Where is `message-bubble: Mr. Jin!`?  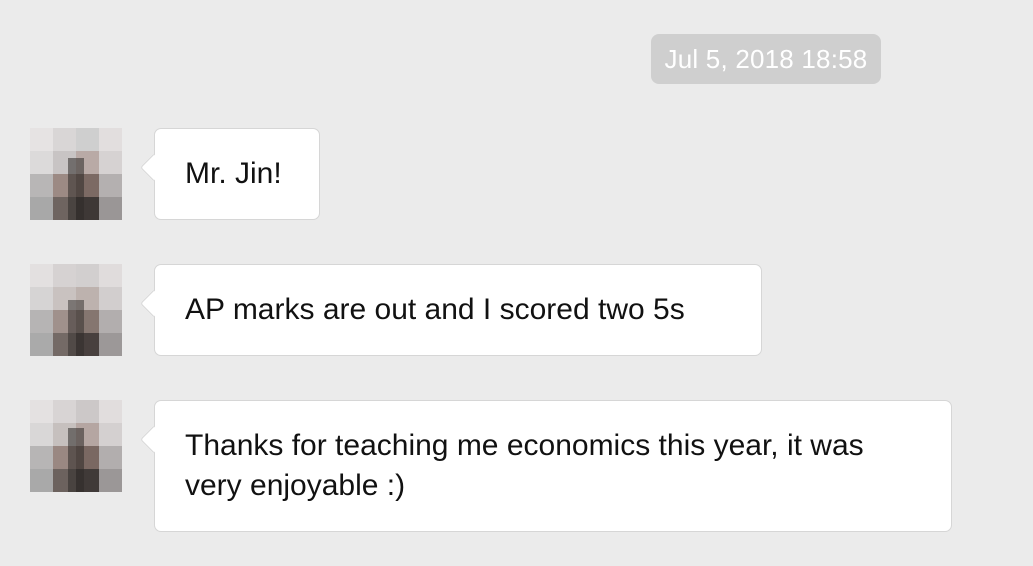 message-bubble: Mr. Jin! is located at coordinates (237, 174).